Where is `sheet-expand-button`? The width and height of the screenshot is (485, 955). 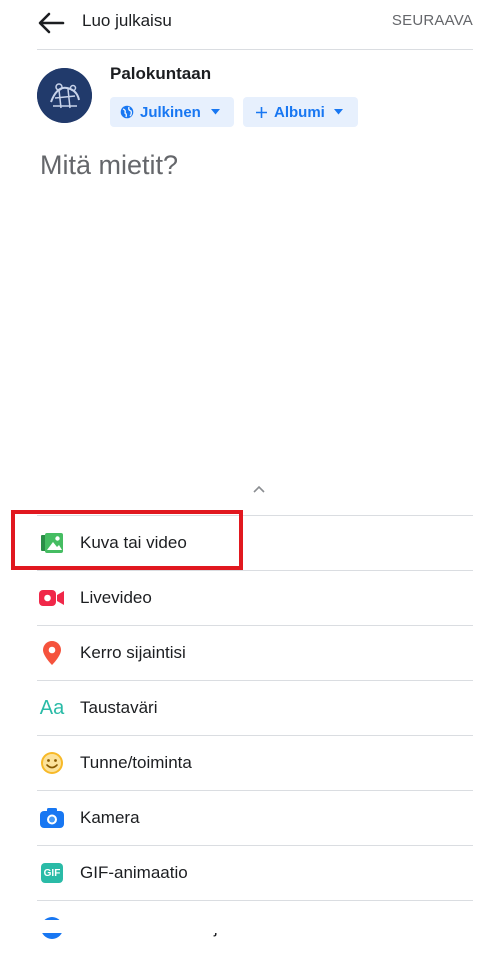 sheet-expand-button is located at coordinates (259, 488).